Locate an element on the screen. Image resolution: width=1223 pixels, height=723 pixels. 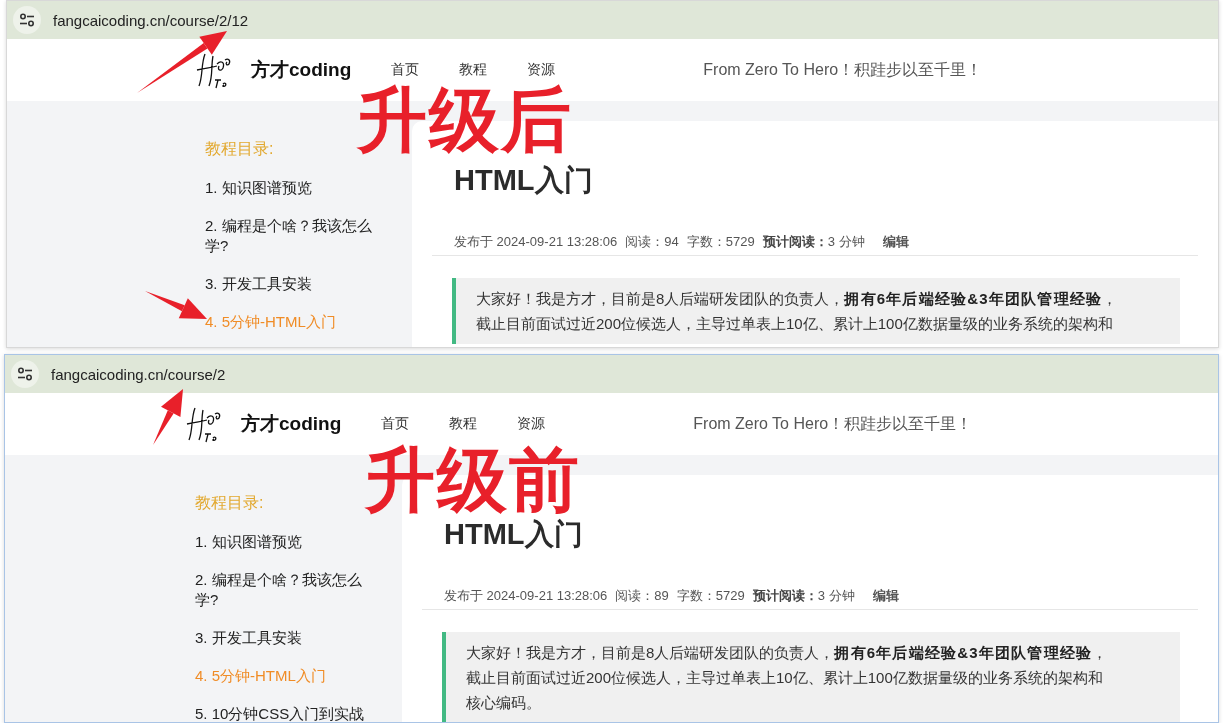
intro-text: 大家好！我是方才，目前是8人后端研发团队的负责人，拥有6年后端经验&3年团队管理经验，截止目前面试过近200位候选人，主导过单表上10亿、累计上100亿数据量级的业务系统的架构和 is located at coordinates (797, 311).